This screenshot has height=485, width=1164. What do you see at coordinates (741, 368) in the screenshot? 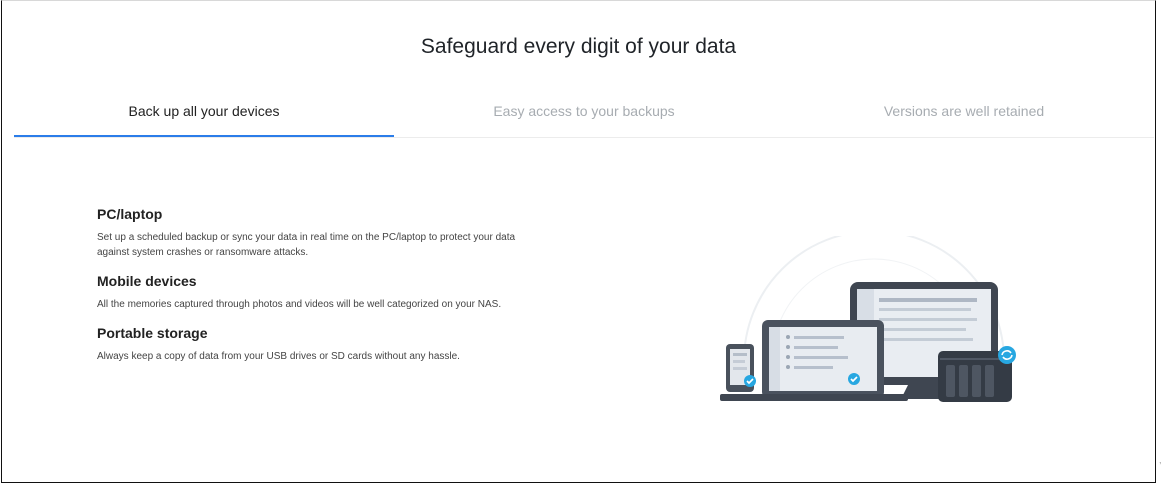
I see `phone-icon` at bounding box center [741, 368].